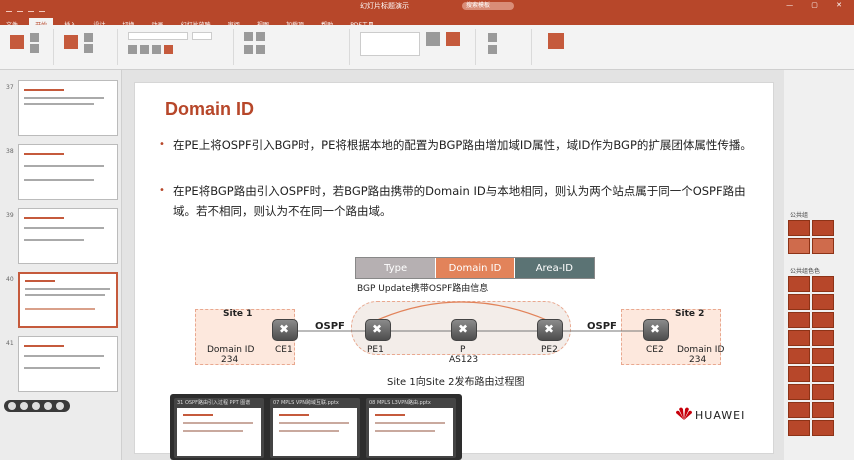 The height and width of the screenshot is (460, 854). What do you see at coordinates (375, 350) in the screenshot?
I see `pe1-label: PE1` at bounding box center [375, 350].